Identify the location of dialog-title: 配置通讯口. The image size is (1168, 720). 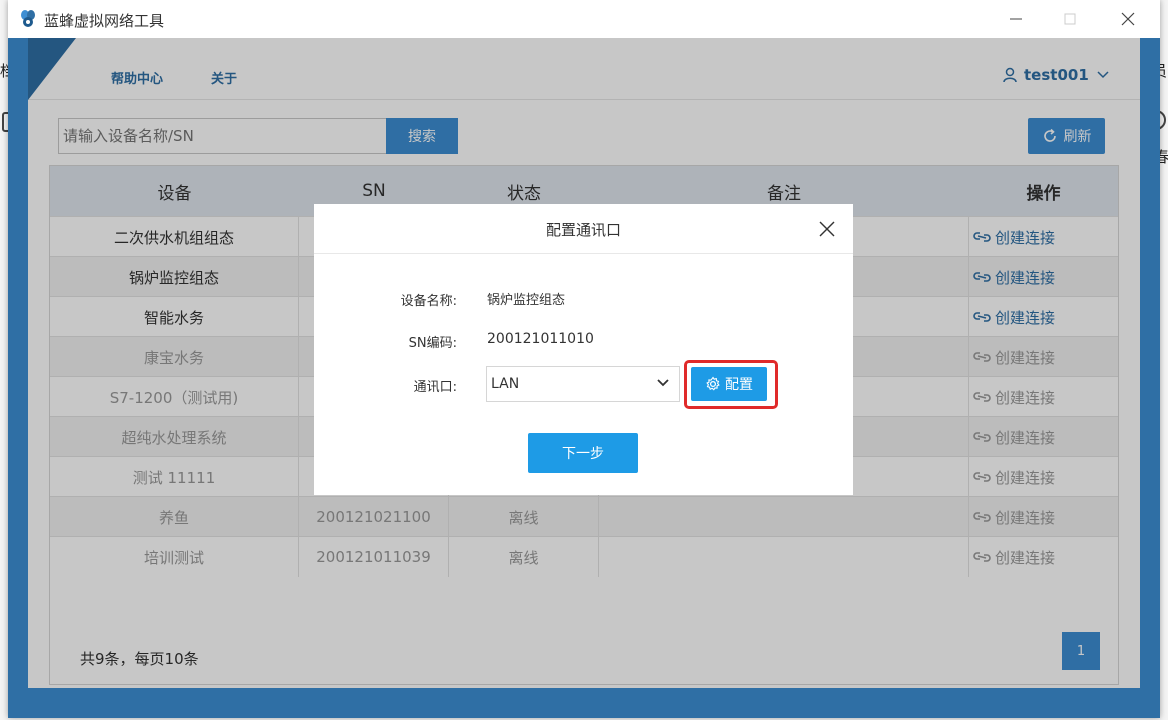
(583, 229).